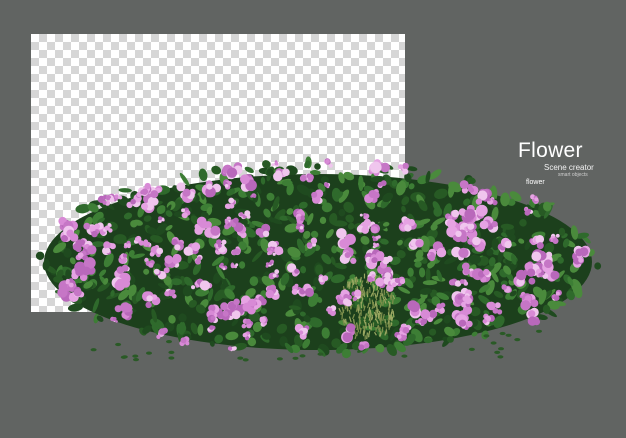 The image size is (626, 438). I want to click on brand-tagline: smart objects, so click(573, 175).